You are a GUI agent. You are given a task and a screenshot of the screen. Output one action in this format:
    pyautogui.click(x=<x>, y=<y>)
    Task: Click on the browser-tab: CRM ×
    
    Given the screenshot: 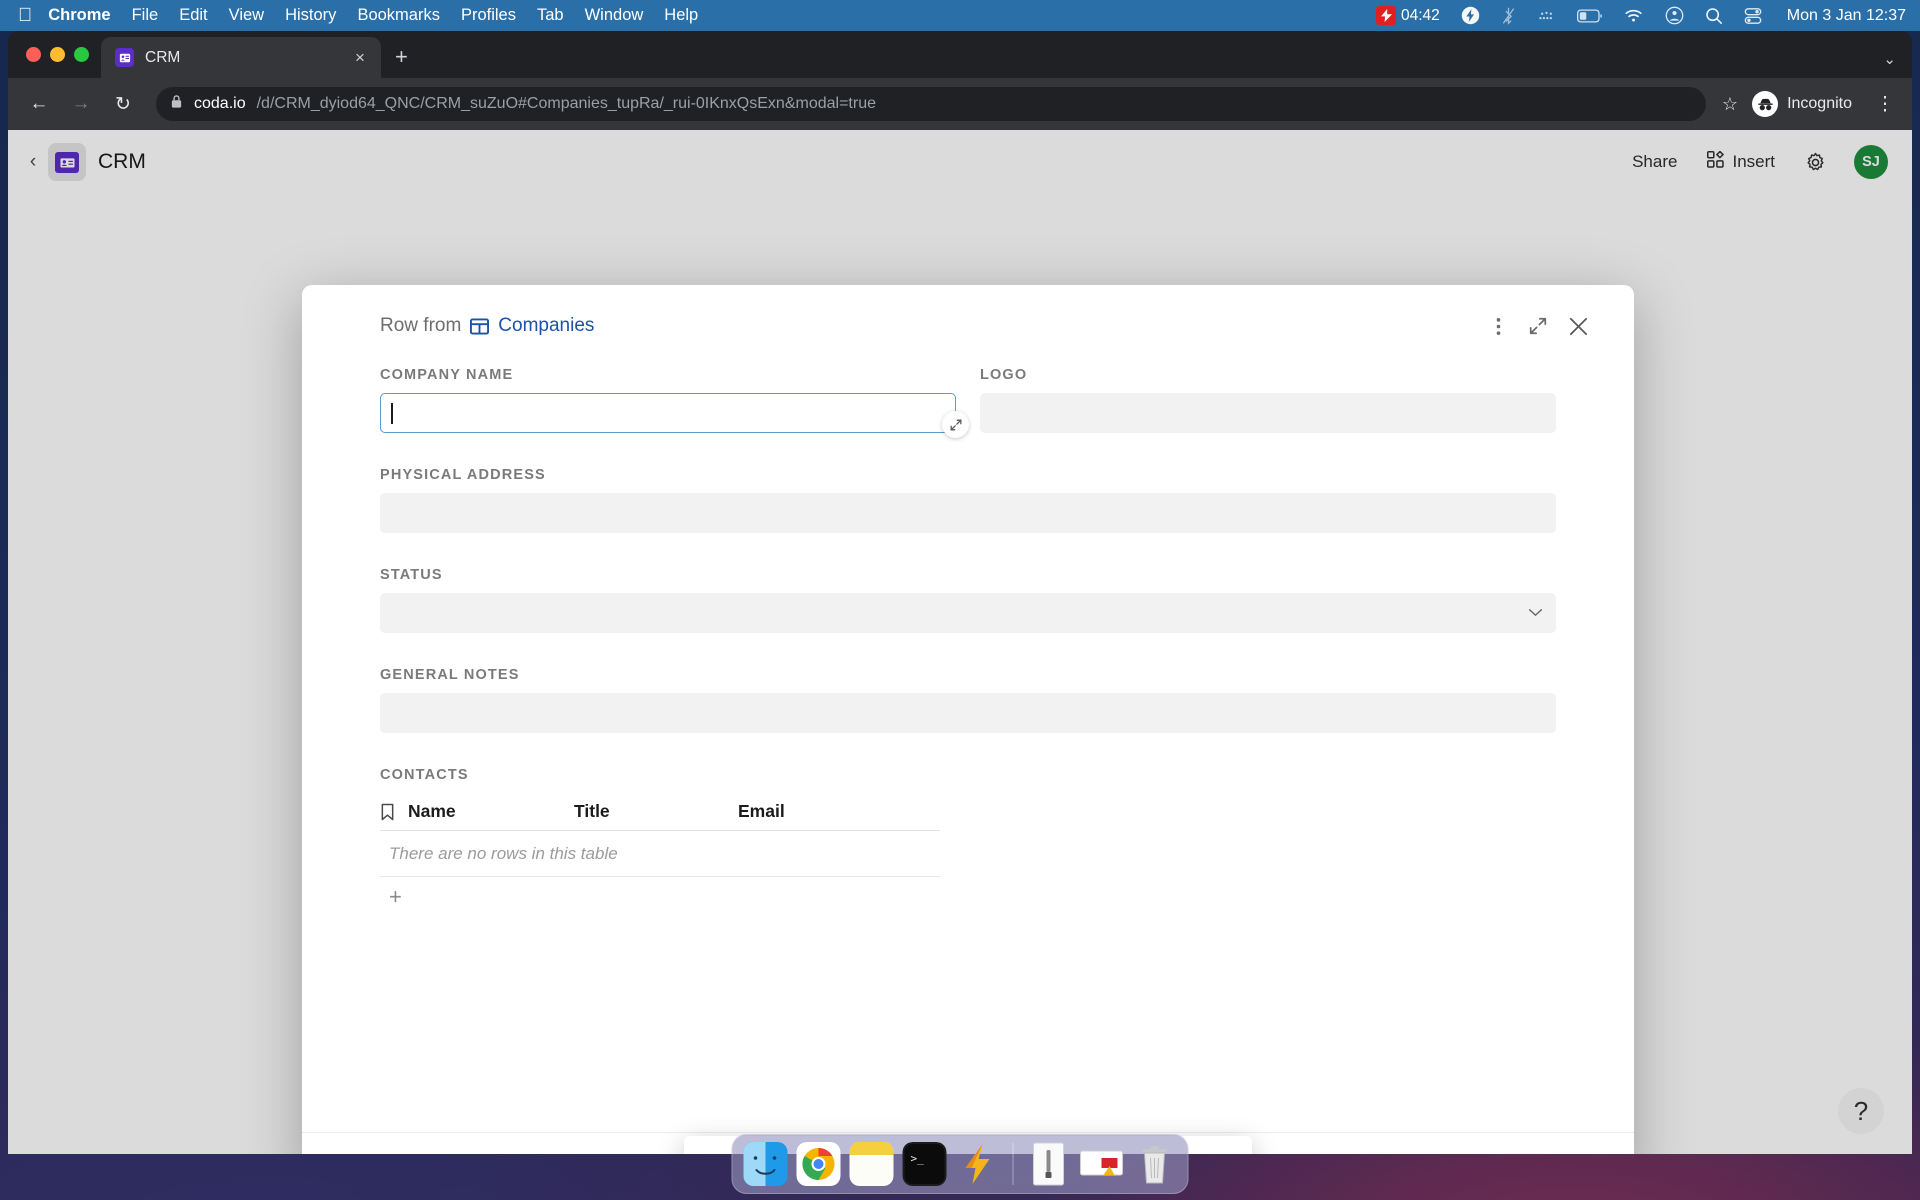 What is the action you would take?
    pyautogui.click(x=241, y=57)
    